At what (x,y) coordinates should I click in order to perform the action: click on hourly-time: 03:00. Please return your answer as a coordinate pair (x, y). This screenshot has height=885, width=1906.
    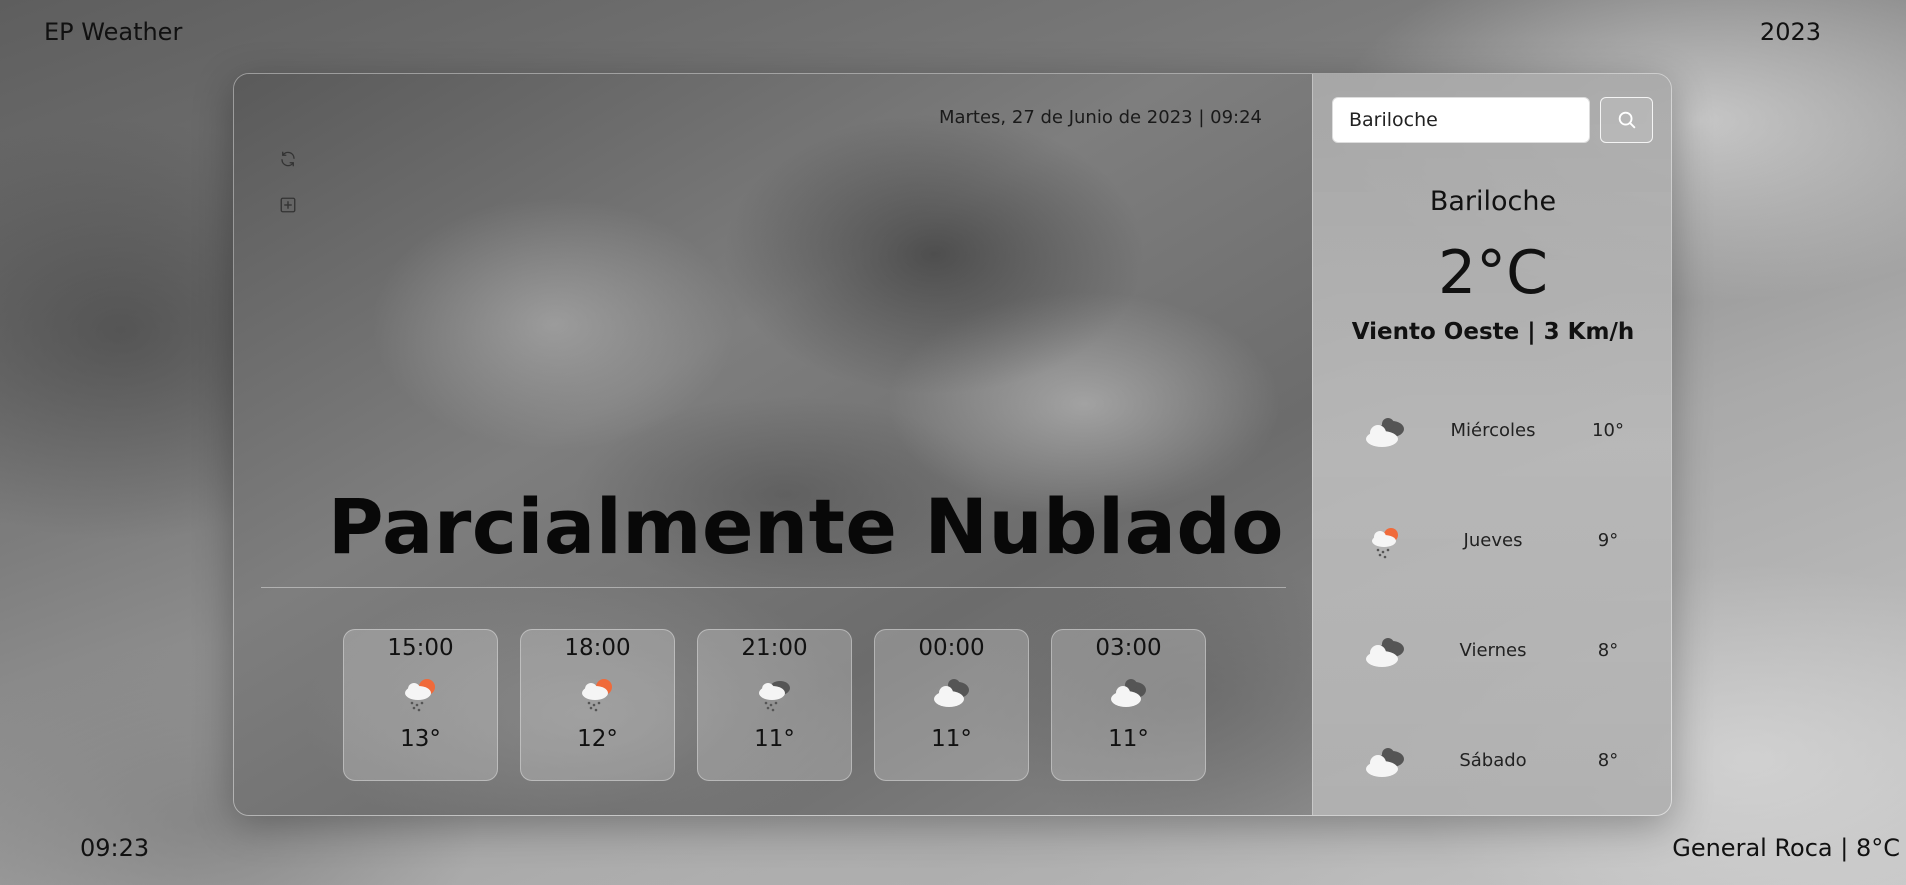
    Looking at the image, I should click on (1128, 648).